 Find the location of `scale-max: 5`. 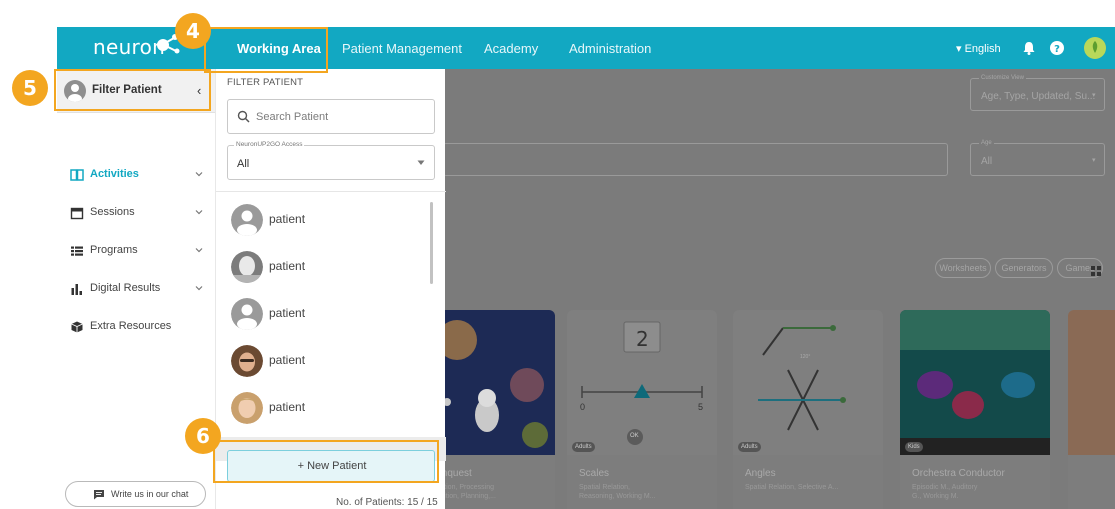

scale-max: 5 is located at coordinates (701, 407).